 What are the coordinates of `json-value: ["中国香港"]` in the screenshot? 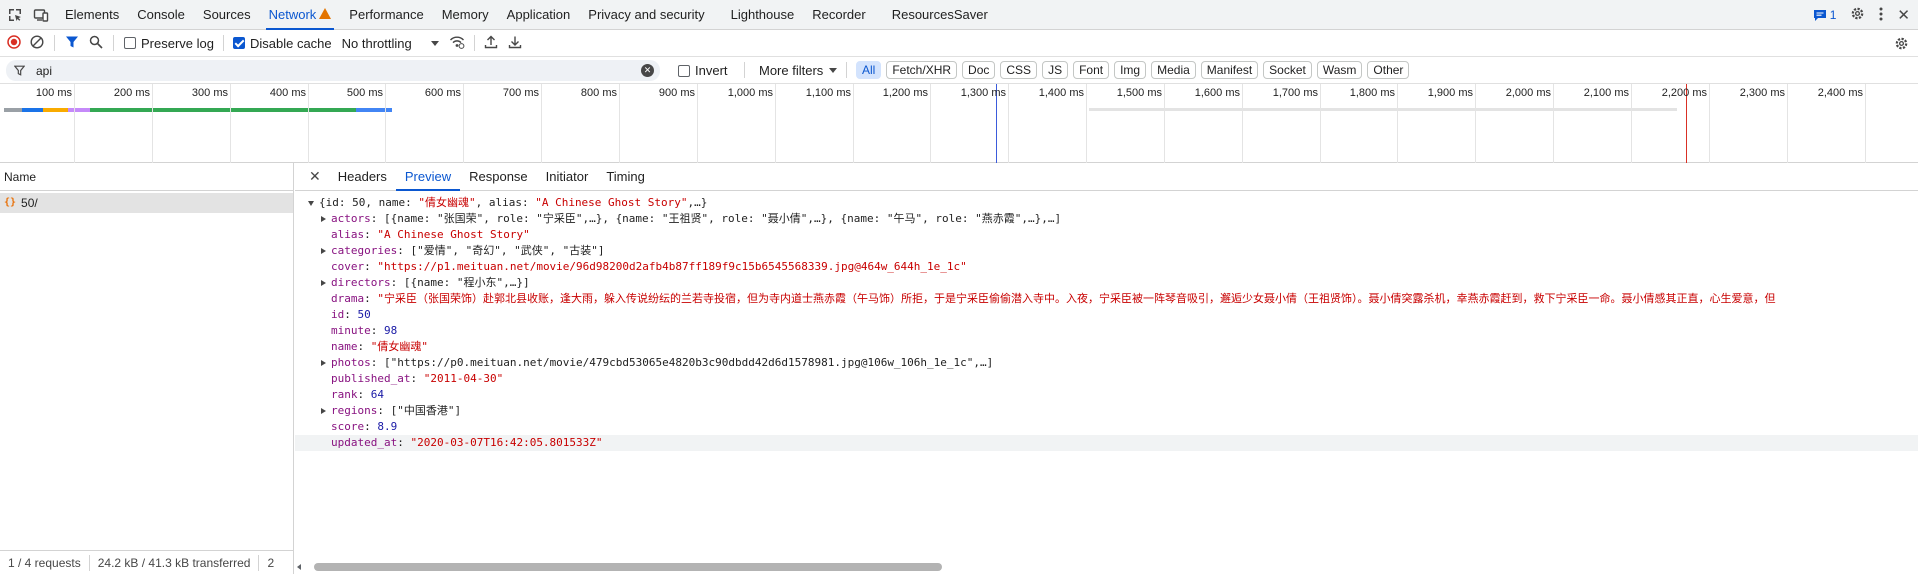 It's located at (426, 410).